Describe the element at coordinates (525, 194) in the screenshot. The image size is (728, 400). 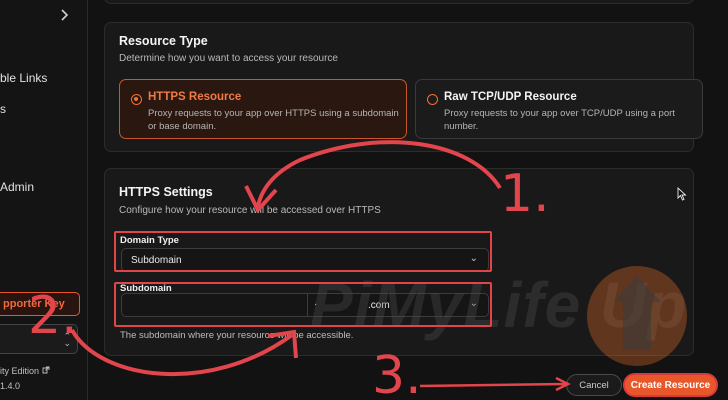
I see `annotation-step-1: 1.` at that location.